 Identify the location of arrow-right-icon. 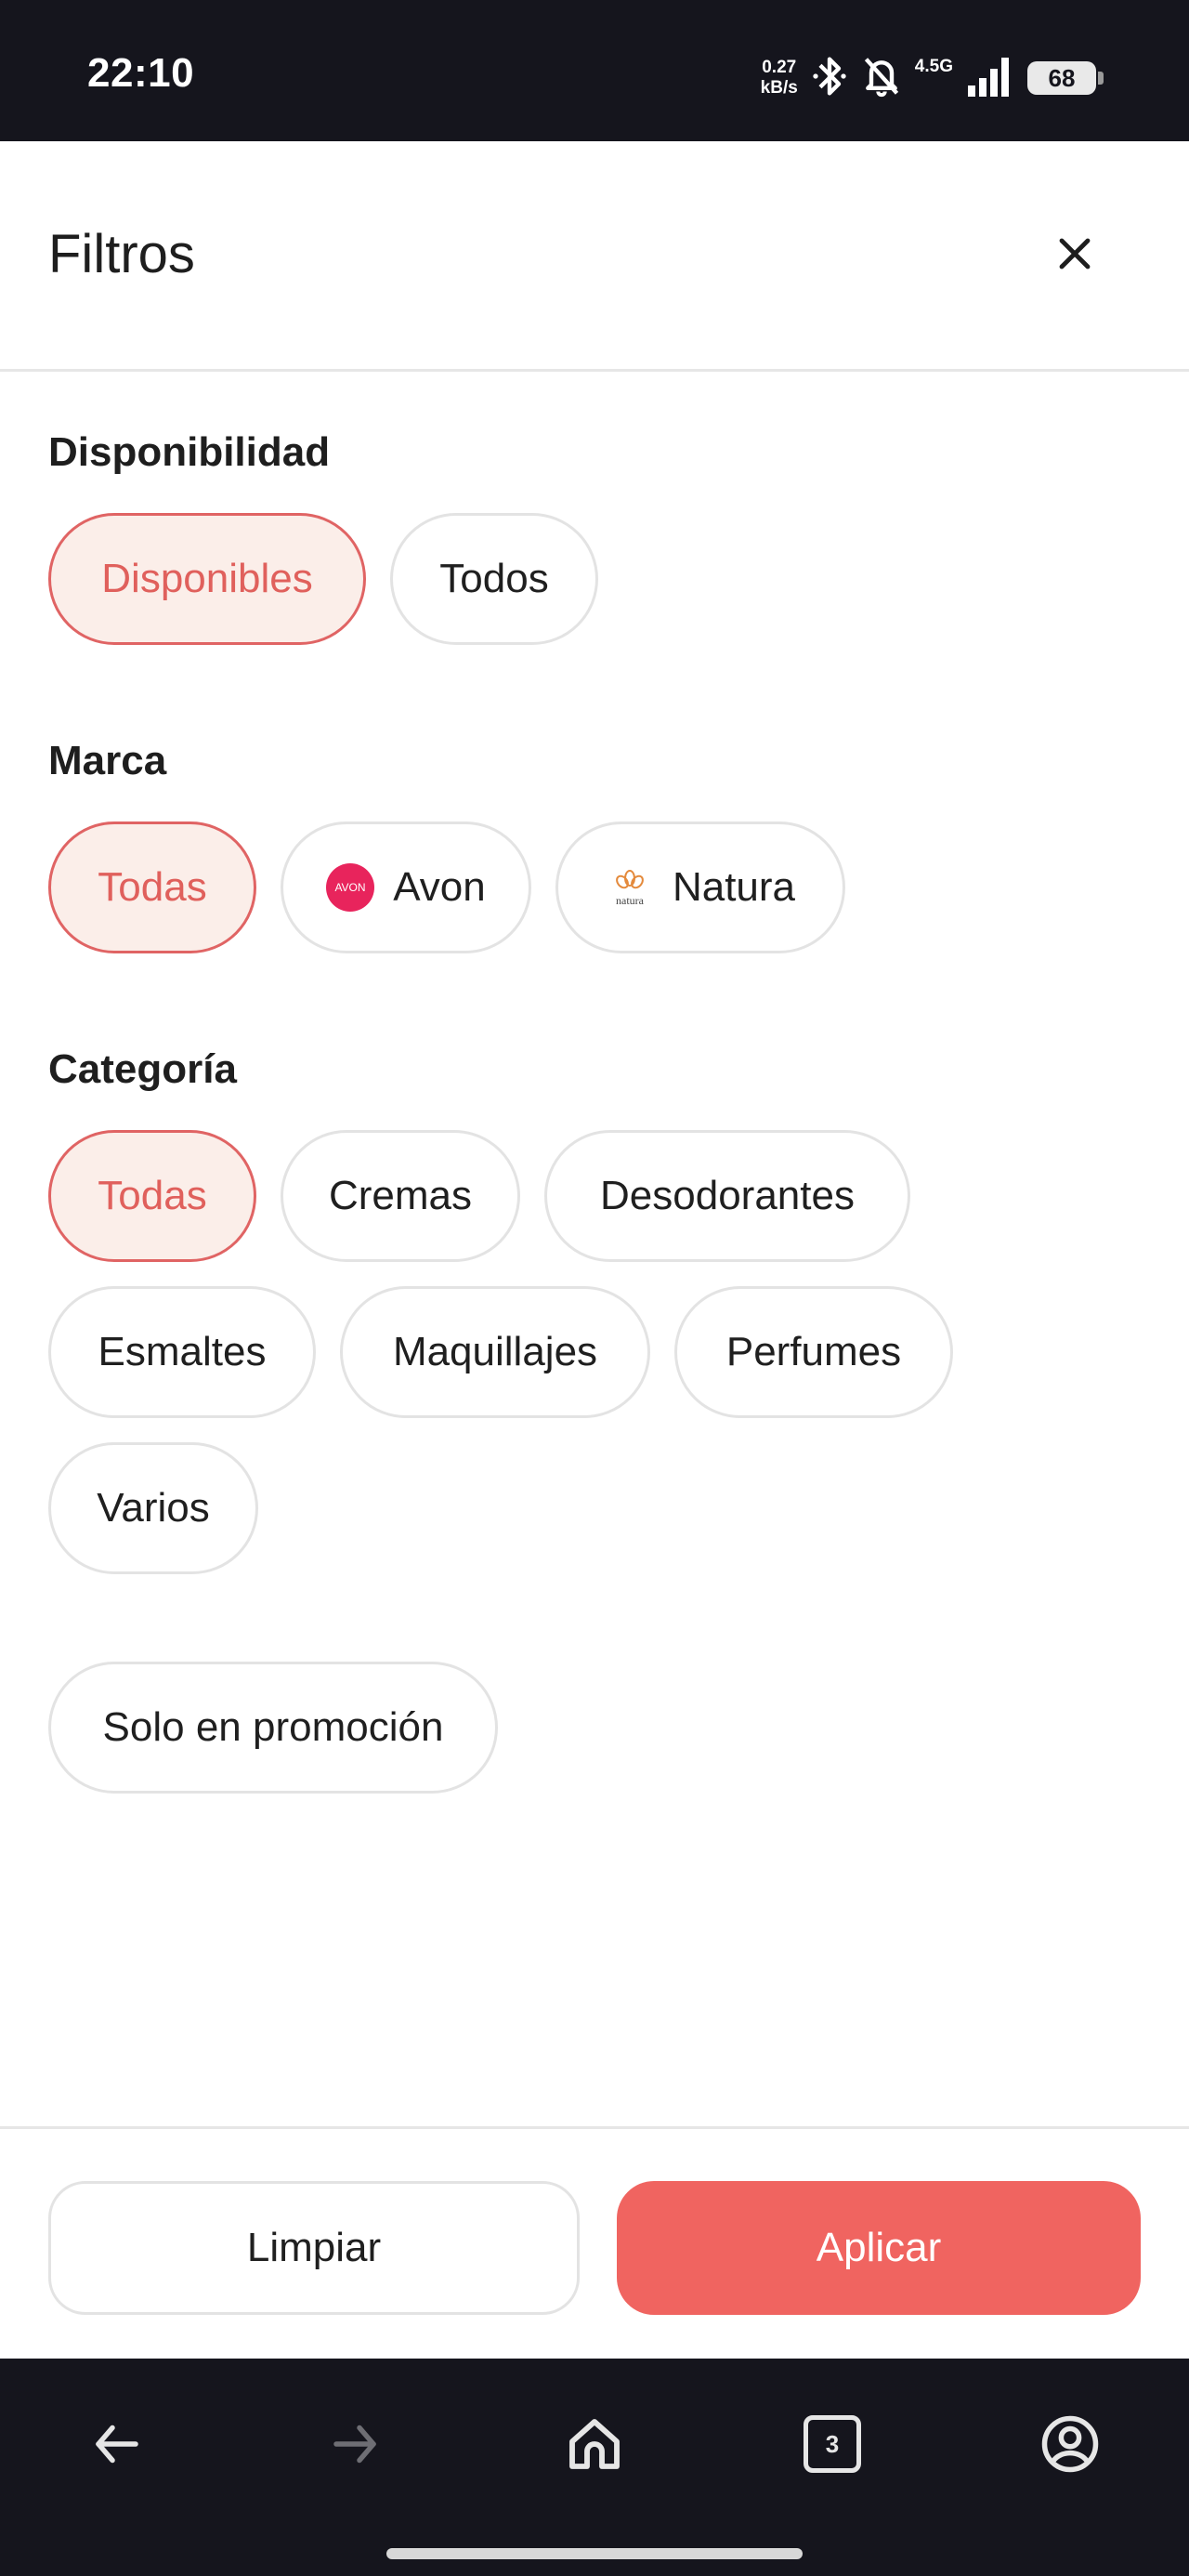
(354, 2444).